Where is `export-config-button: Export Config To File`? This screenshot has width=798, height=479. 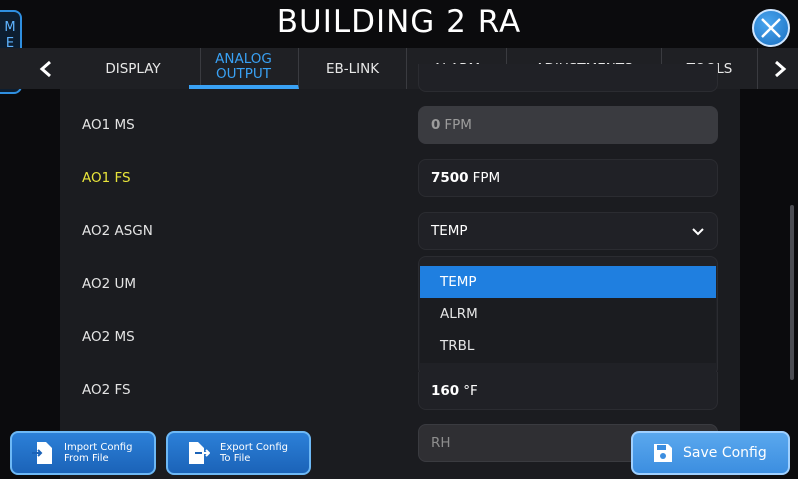 export-config-button: Export Config To File is located at coordinates (238, 453).